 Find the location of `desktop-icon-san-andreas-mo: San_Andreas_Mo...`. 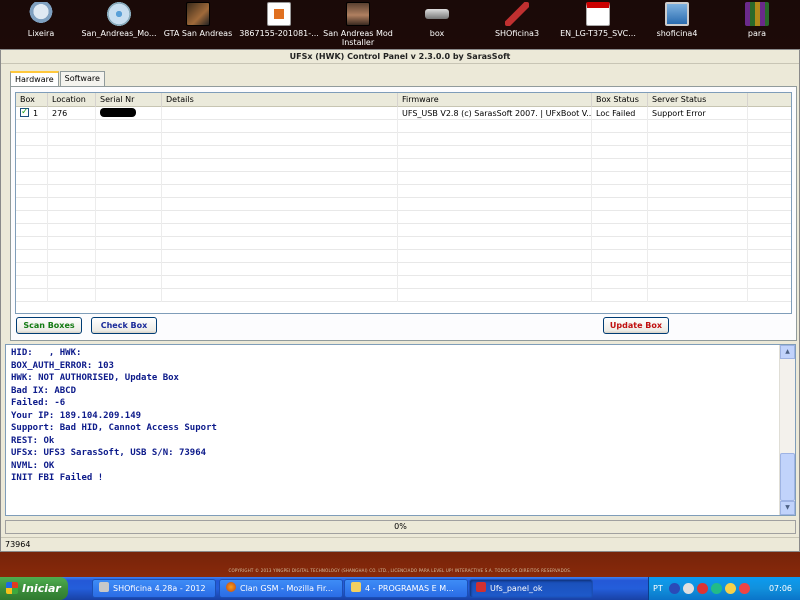

desktop-icon-san-andreas-mo: San_Andreas_Mo... is located at coordinates (119, 23).